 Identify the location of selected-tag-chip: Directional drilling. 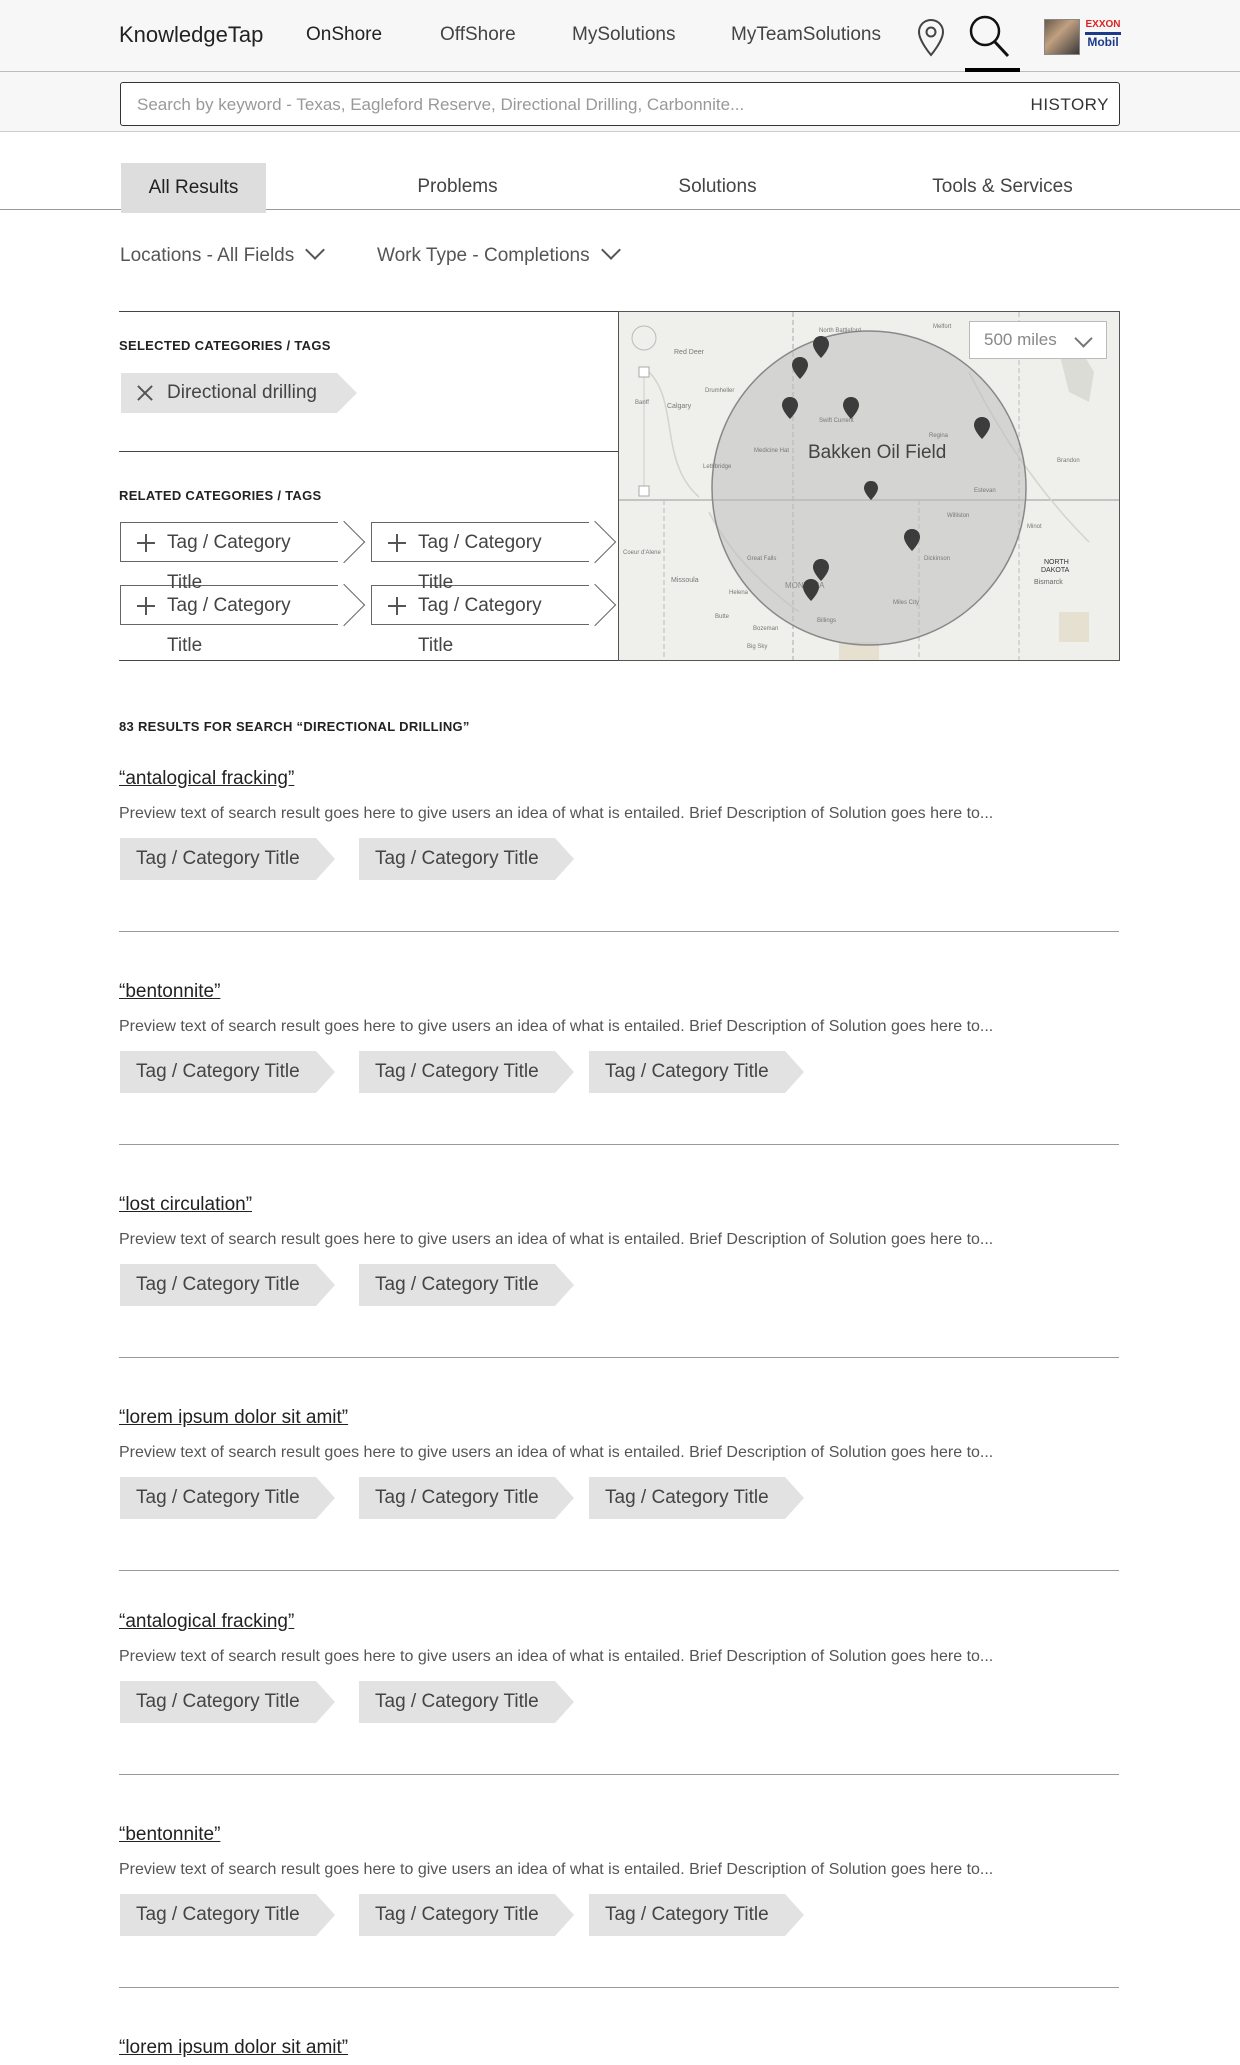
(239, 393).